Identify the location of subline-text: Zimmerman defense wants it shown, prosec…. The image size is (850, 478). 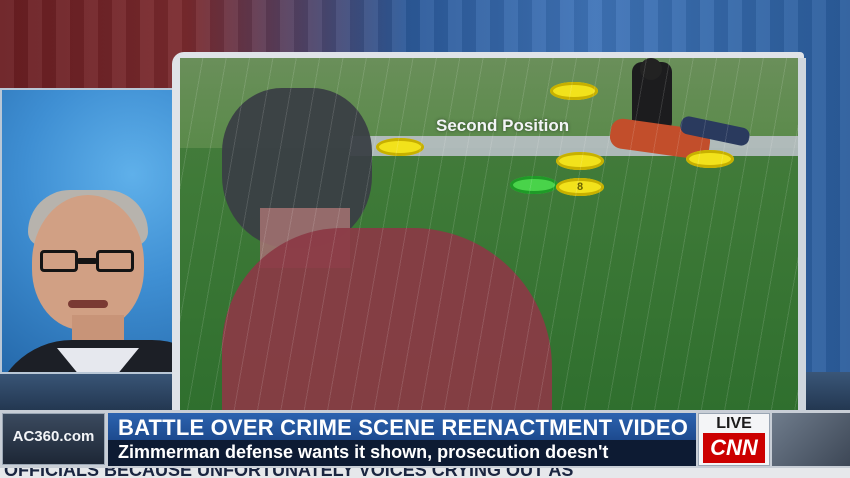
(363, 452).